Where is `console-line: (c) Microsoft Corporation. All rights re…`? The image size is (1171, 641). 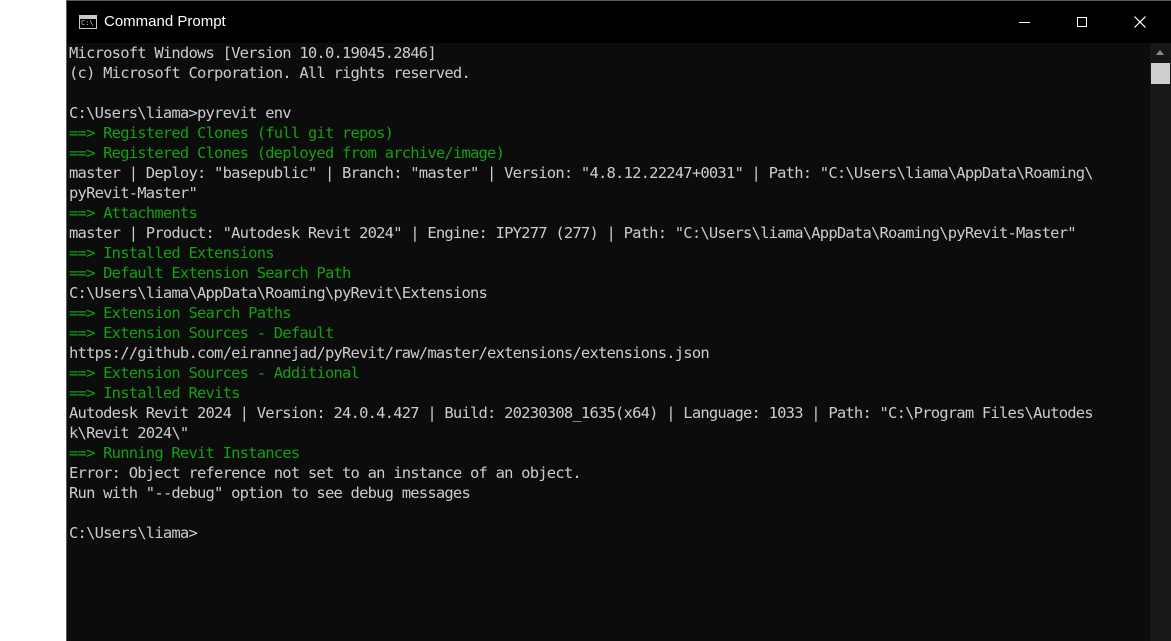
console-line: (c) Microsoft Corporation. All rights re… is located at coordinates (270, 73).